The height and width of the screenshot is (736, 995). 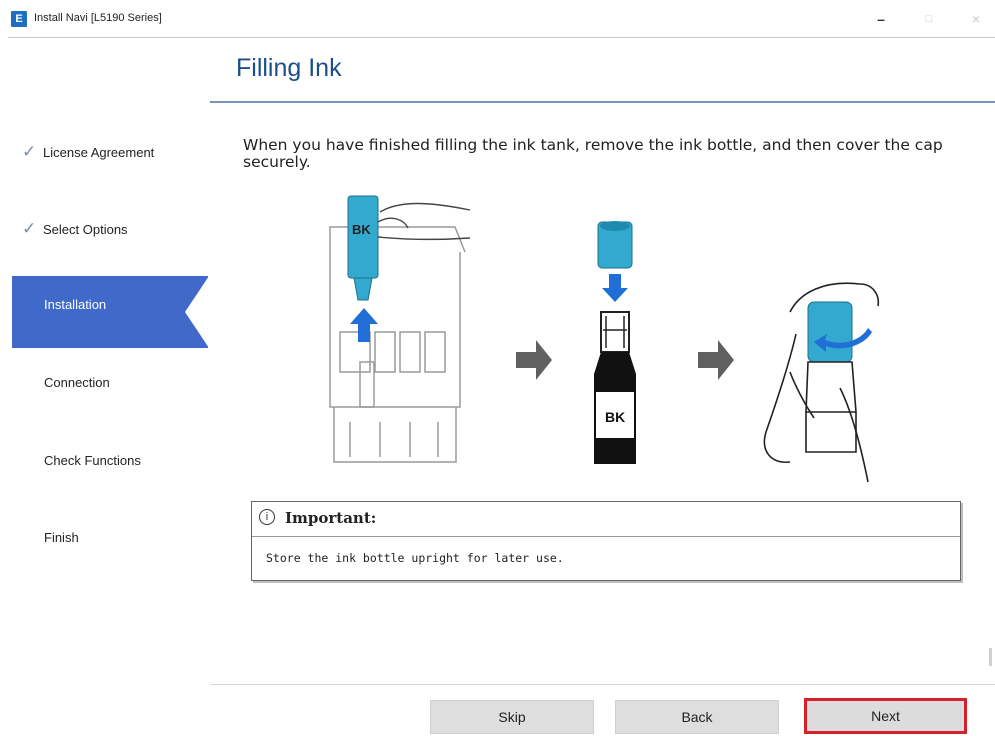 What do you see at coordinates (331, 518) in the screenshot?
I see `important-title: Important:` at bounding box center [331, 518].